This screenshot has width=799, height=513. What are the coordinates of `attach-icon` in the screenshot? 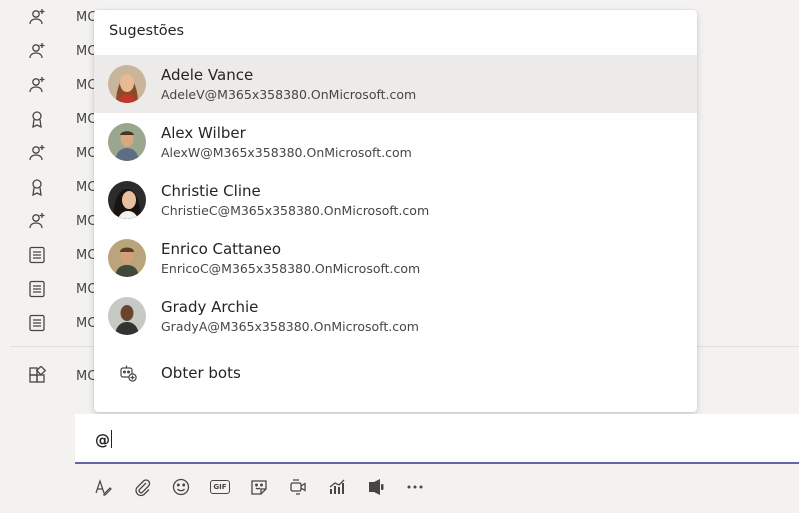 It's located at (143, 488).